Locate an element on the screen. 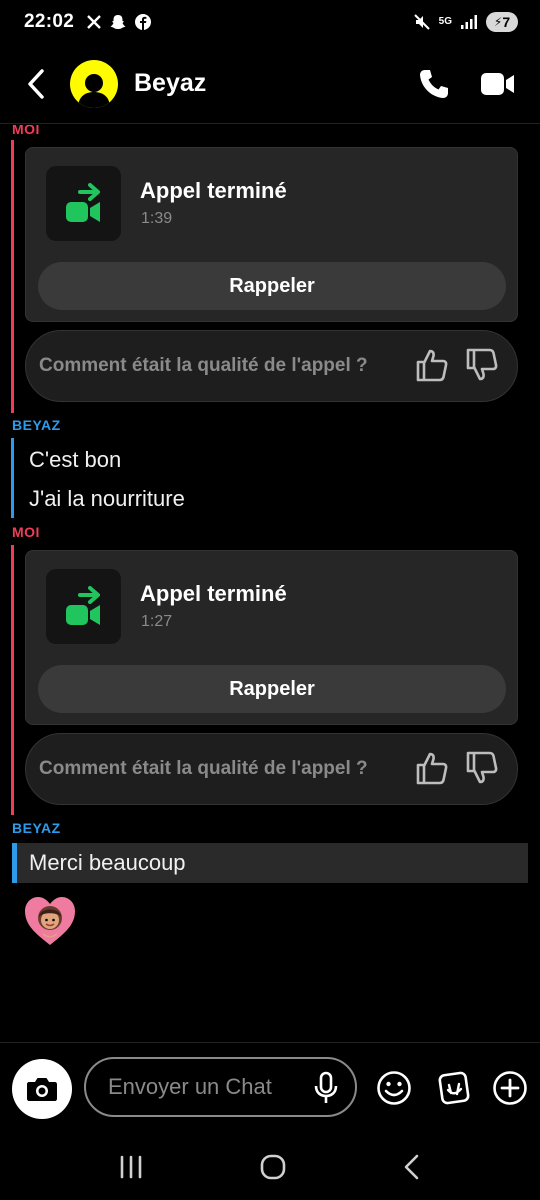 Image resolution: width=540 pixels, height=1200 pixels. avatar is located at coordinates (94, 83).